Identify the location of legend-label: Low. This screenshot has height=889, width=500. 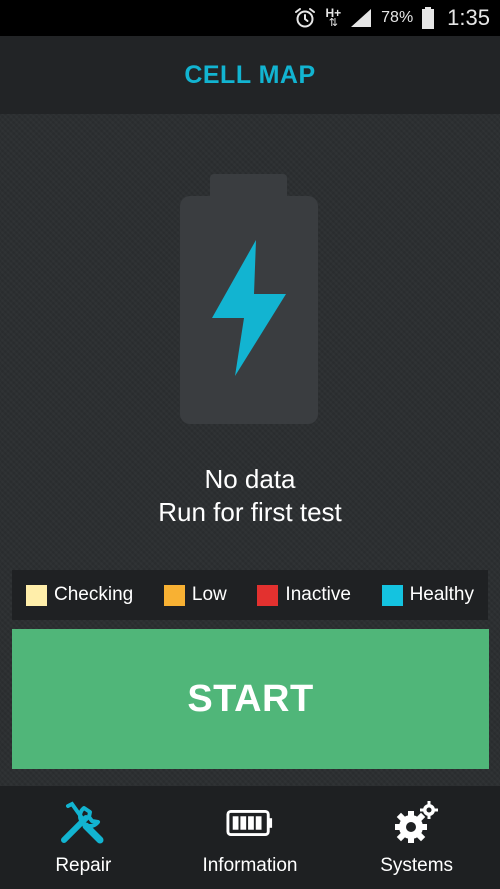
(209, 594).